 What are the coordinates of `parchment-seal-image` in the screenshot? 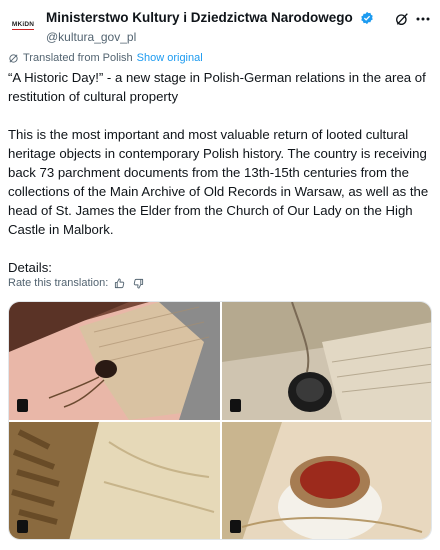 It's located at (114, 361).